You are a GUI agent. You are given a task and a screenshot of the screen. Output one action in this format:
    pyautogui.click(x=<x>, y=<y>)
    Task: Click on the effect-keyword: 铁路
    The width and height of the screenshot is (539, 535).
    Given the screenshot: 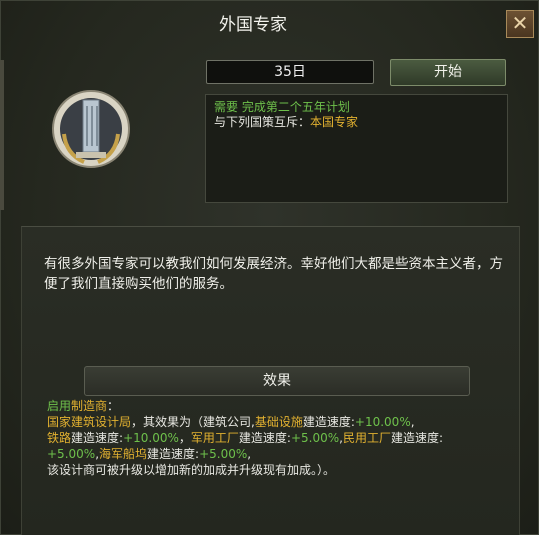 What is the action you would take?
    pyautogui.click(x=59, y=438)
    